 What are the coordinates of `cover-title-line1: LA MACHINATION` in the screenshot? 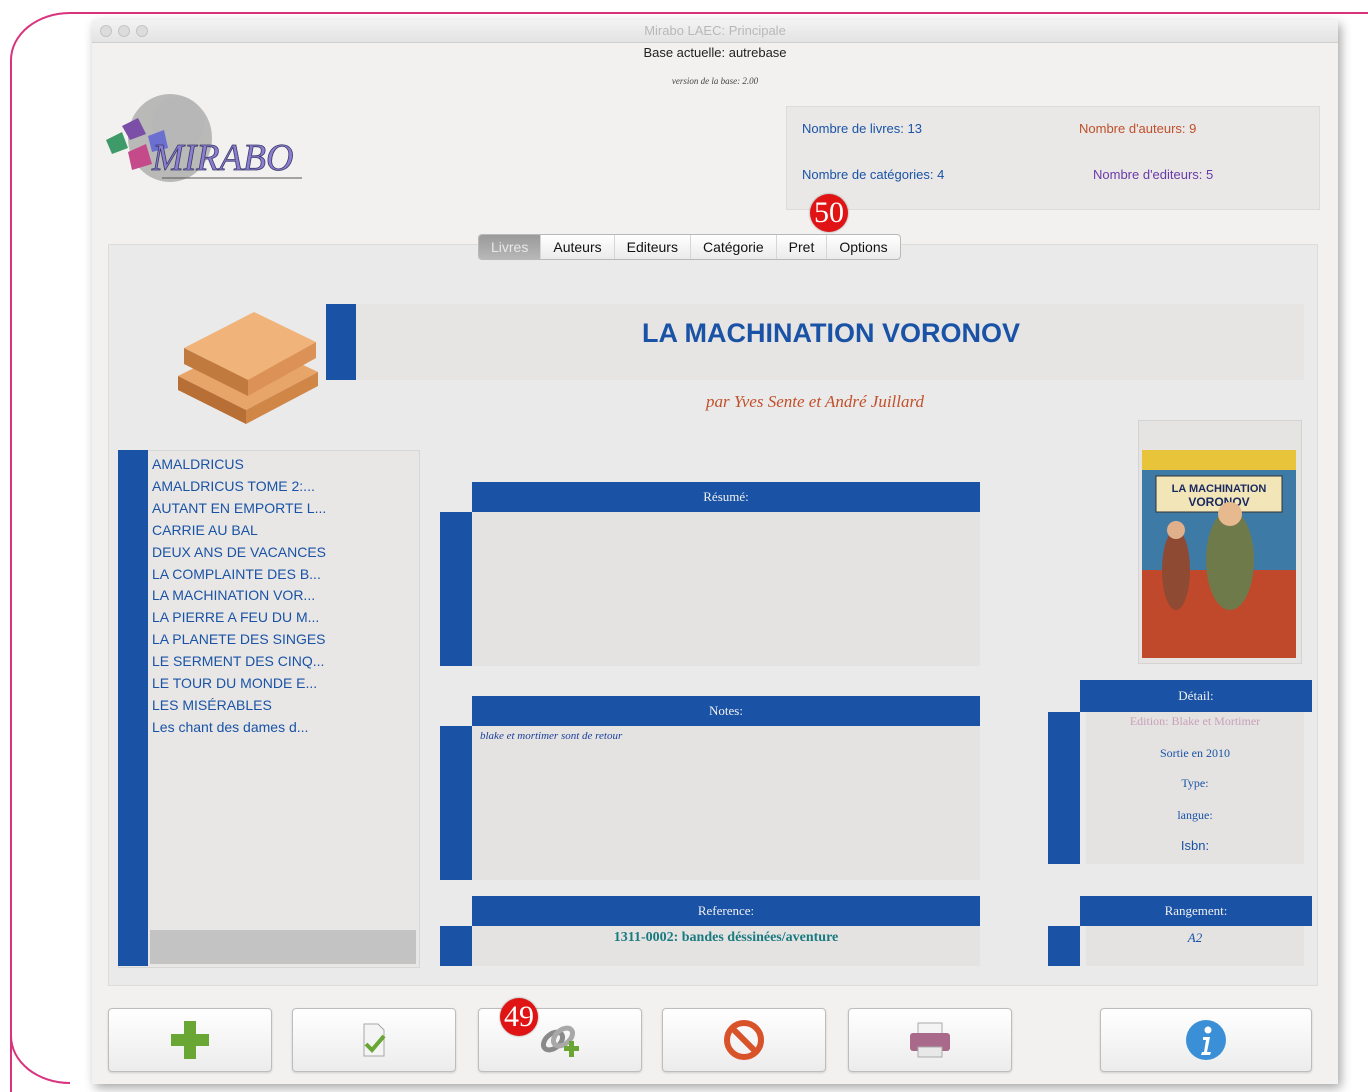 It's located at (1219, 489).